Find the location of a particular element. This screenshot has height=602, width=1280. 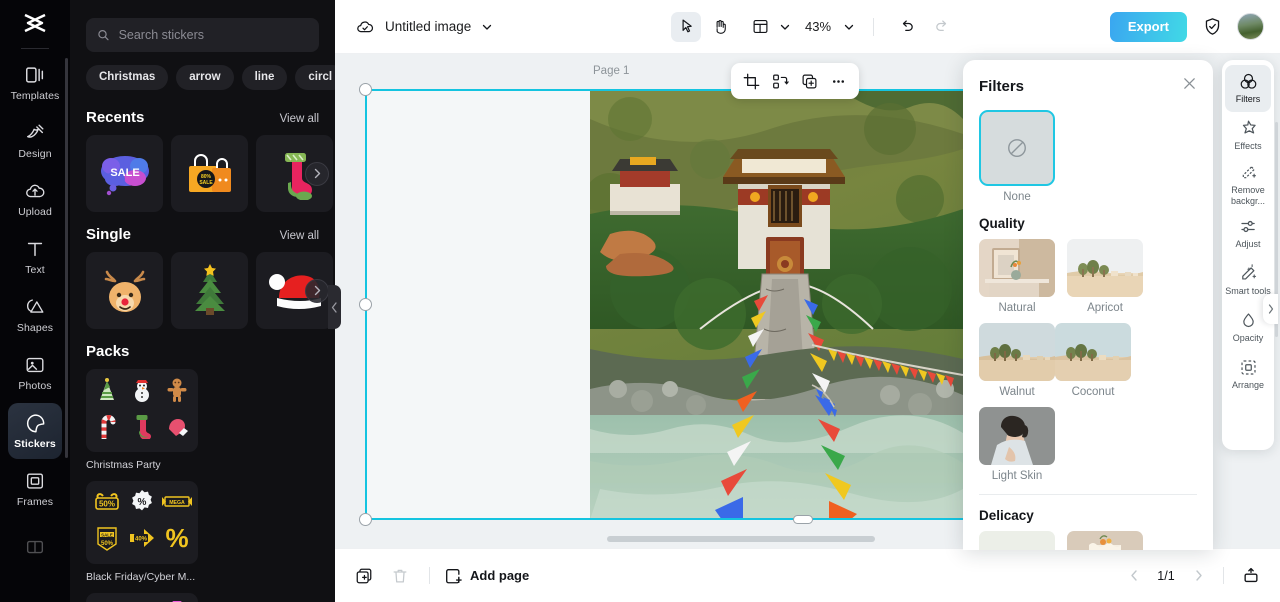

single-next-button is located at coordinates (317, 290).